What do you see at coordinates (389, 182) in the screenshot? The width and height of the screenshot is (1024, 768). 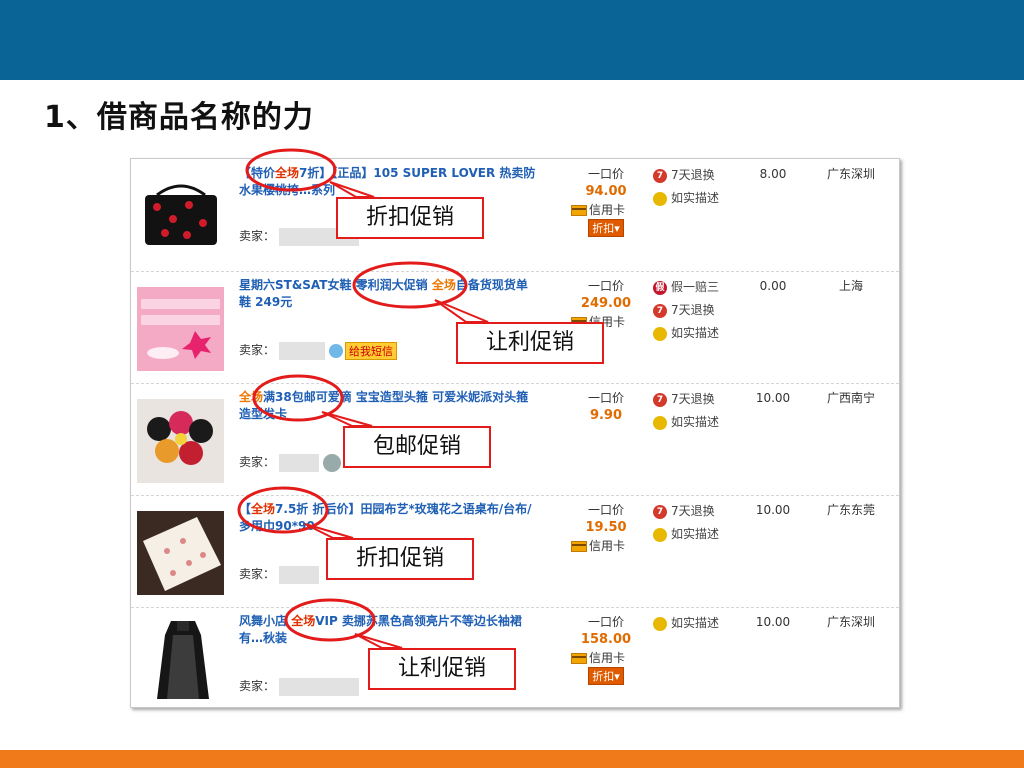 I see `product-title-link: 【特价全场7折】【正品】105 SUPER LOVER 热卖防水果樱桃挎…系列` at bounding box center [389, 182].